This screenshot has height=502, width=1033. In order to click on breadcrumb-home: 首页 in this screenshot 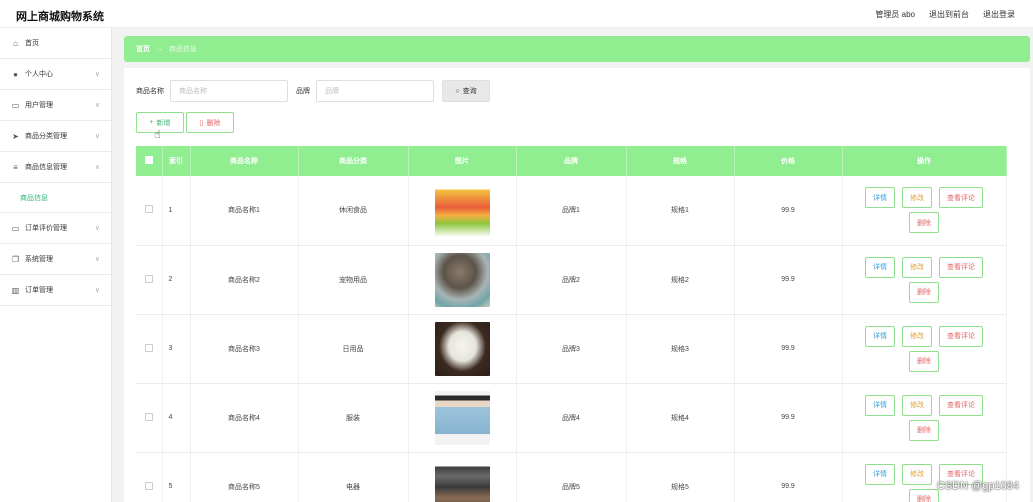, I will do `click(143, 49)`.